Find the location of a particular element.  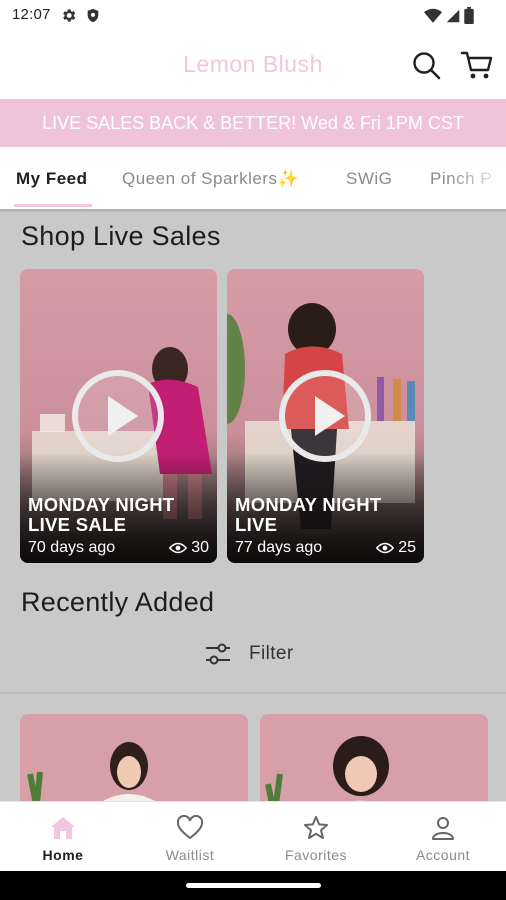

nav-favorites: Favorites is located at coordinates (316, 837).